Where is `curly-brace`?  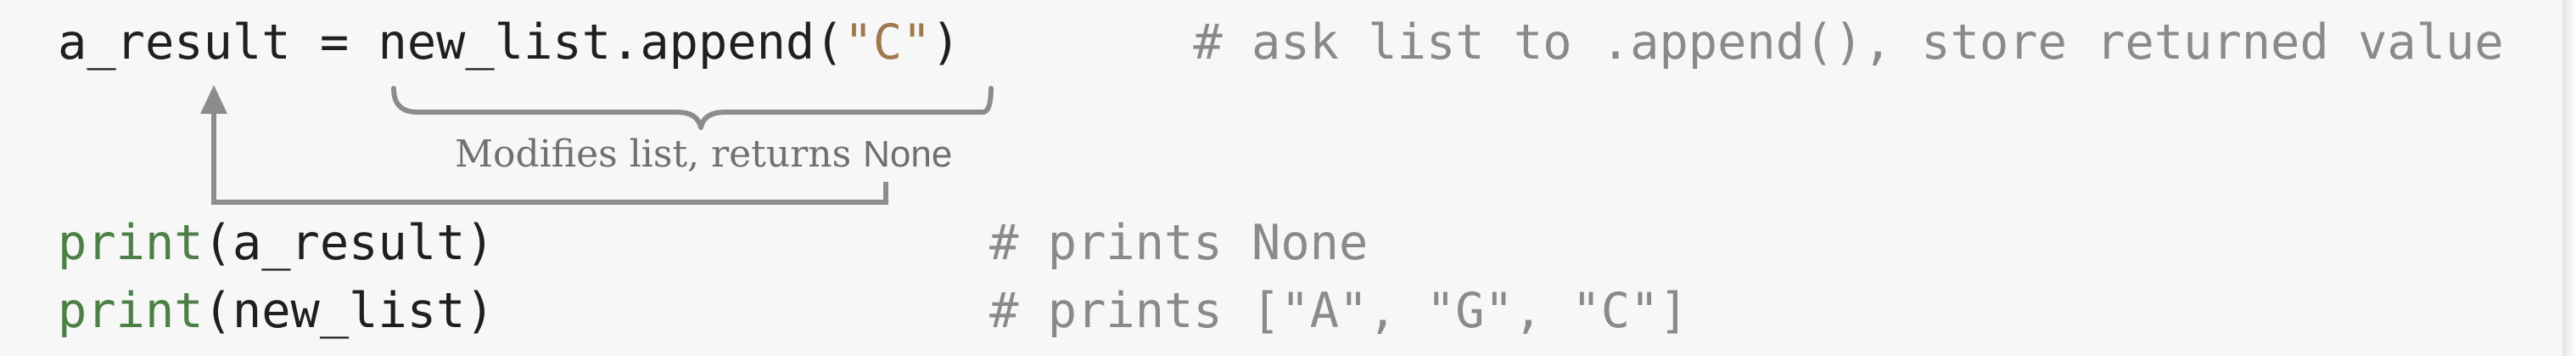
curly-brace is located at coordinates (693, 108).